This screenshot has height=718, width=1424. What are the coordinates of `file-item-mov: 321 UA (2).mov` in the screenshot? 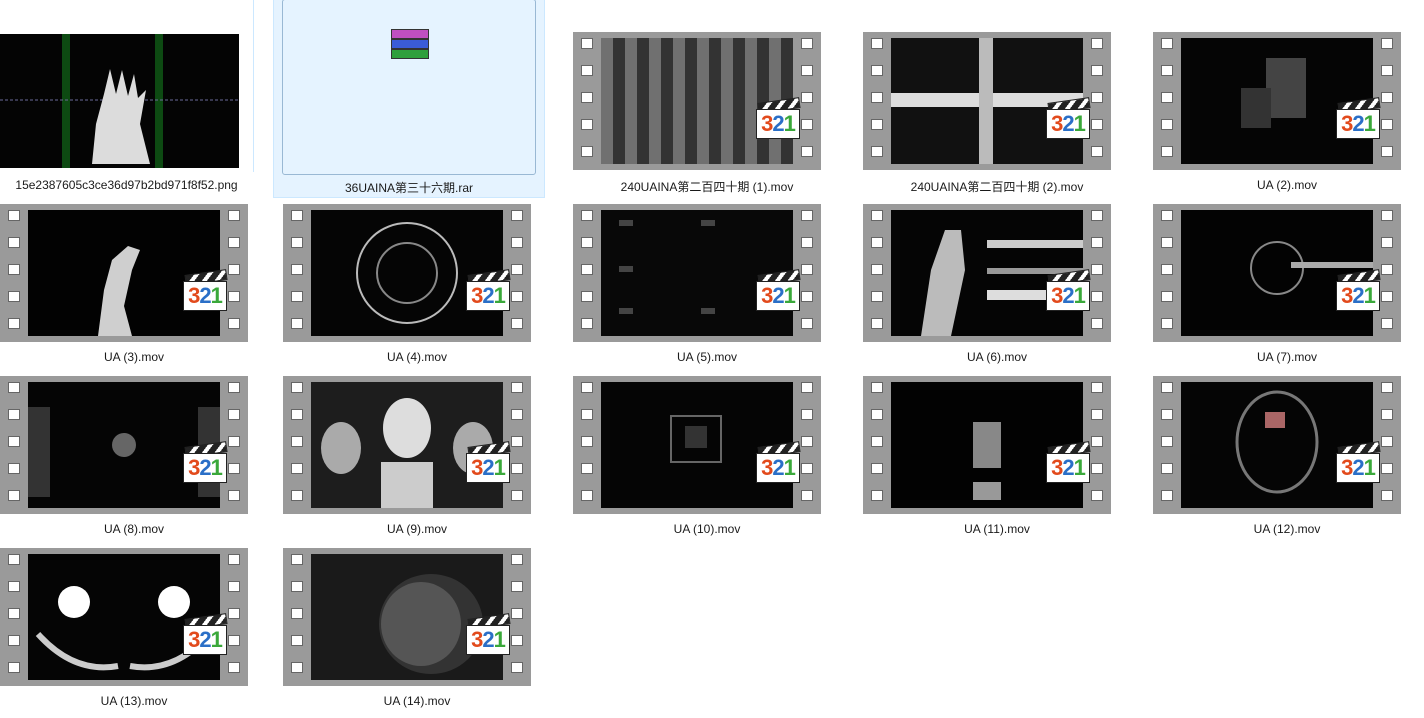 It's located at (1263, 96).